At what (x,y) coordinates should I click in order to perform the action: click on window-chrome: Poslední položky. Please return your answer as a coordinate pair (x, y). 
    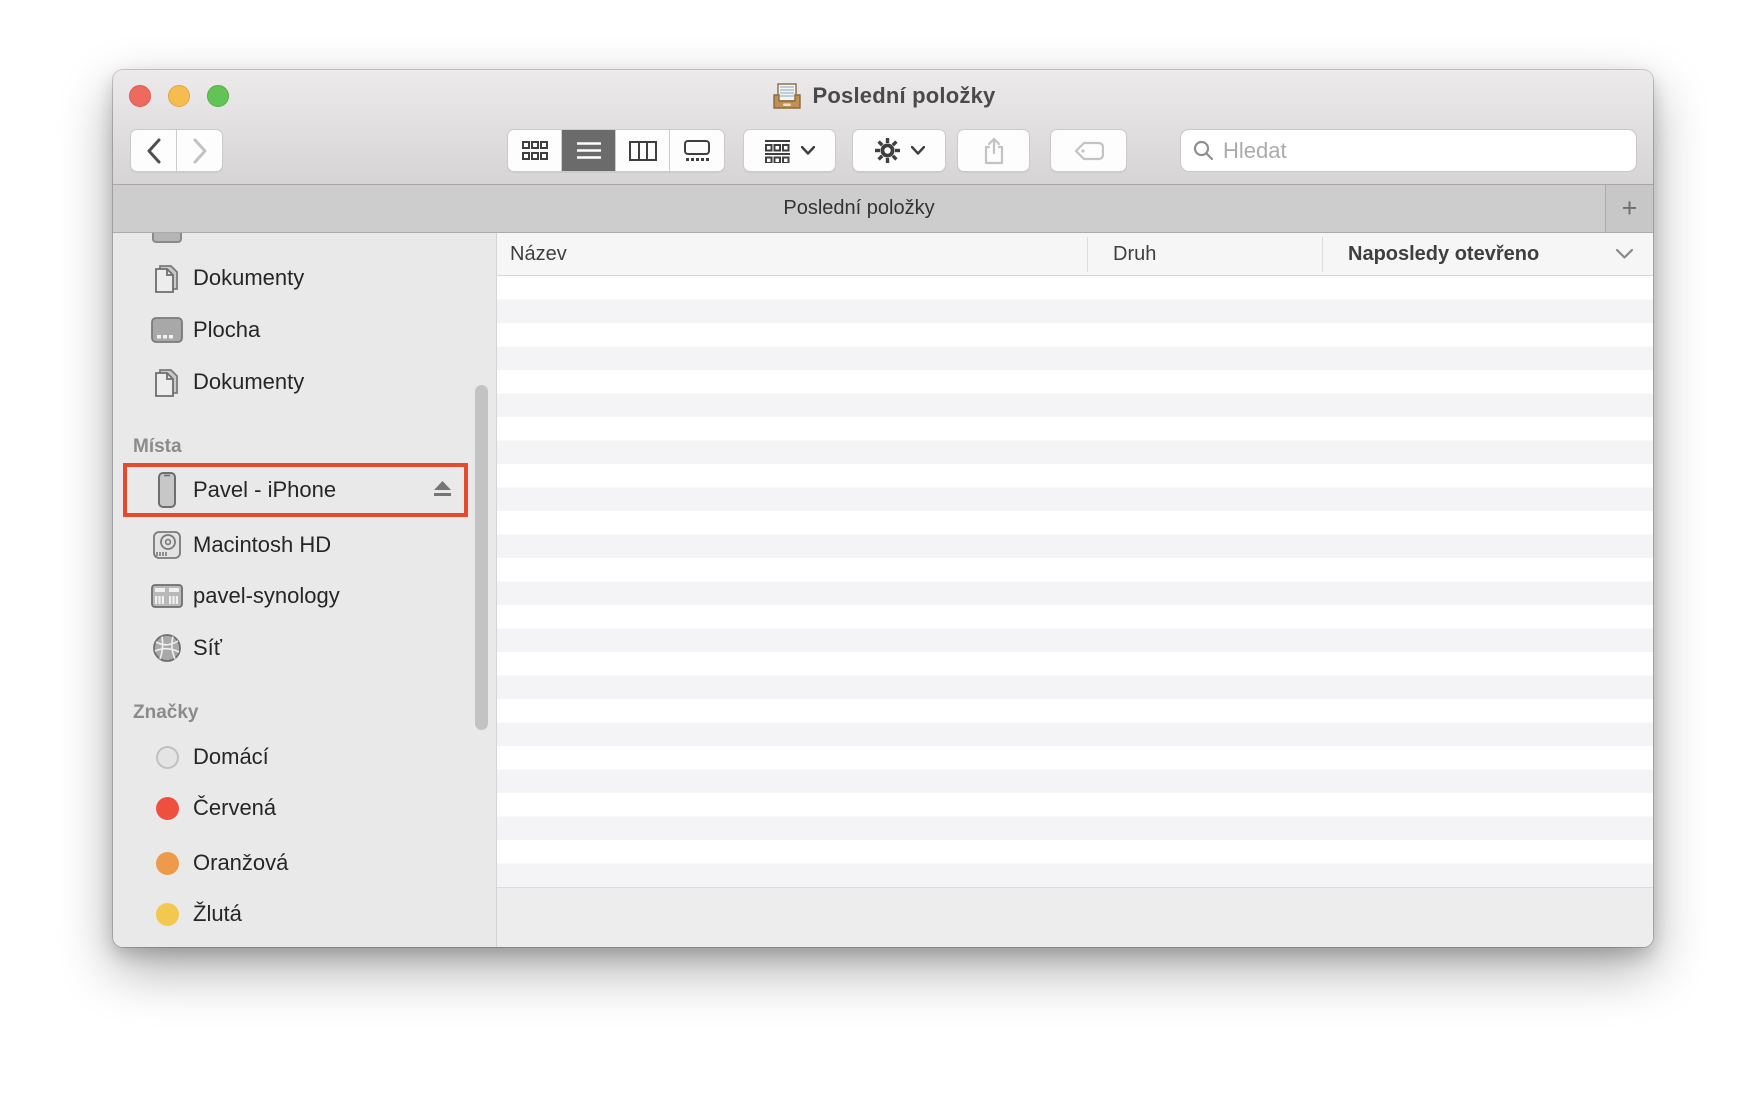
    Looking at the image, I should click on (883, 127).